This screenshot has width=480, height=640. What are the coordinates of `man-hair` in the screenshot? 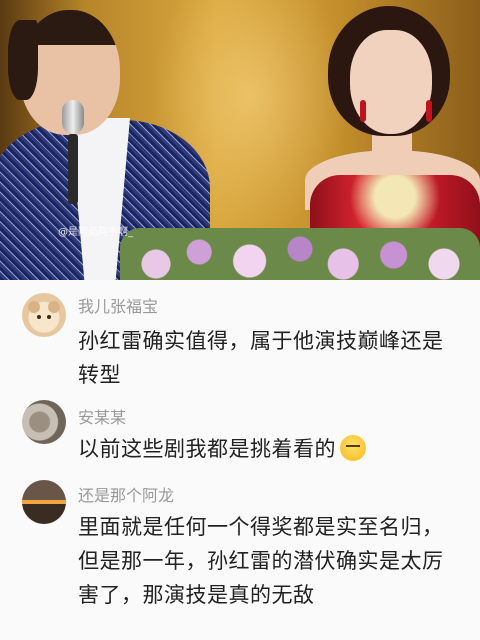 It's located at (23, 60).